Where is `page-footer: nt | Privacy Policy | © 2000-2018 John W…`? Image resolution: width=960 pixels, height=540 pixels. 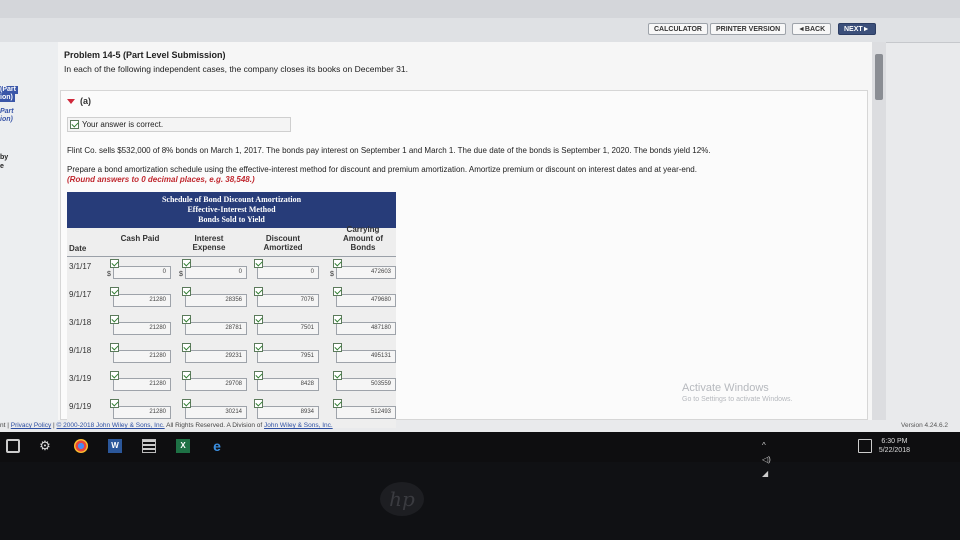
page-footer: nt | Privacy Policy | © 2000-2018 John W… is located at coordinates (166, 425).